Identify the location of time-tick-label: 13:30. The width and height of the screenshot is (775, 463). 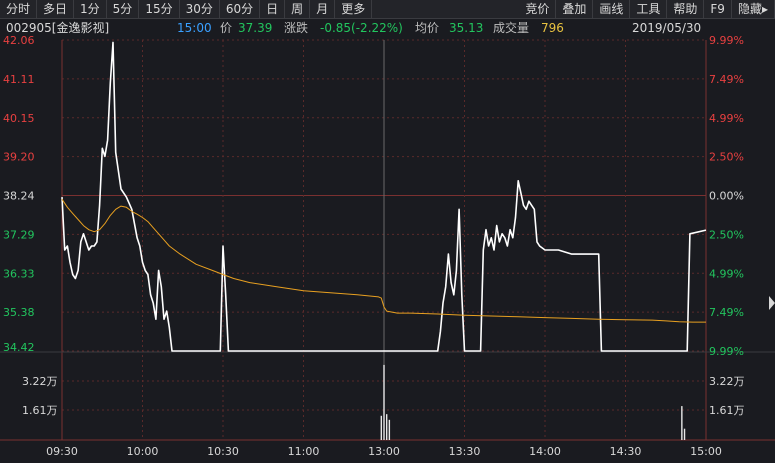
(465, 451).